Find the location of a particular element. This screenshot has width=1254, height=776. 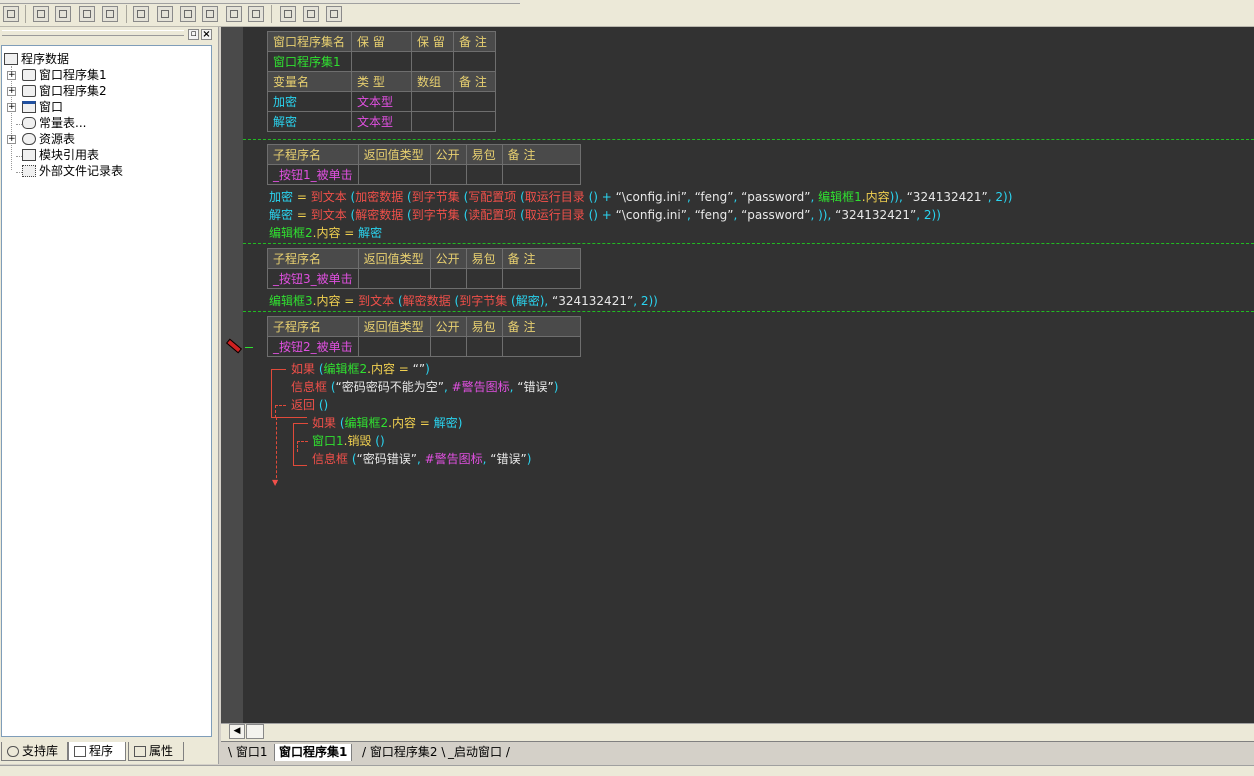

assembly-name-cell: 窗口程序集1 is located at coordinates (309, 61).